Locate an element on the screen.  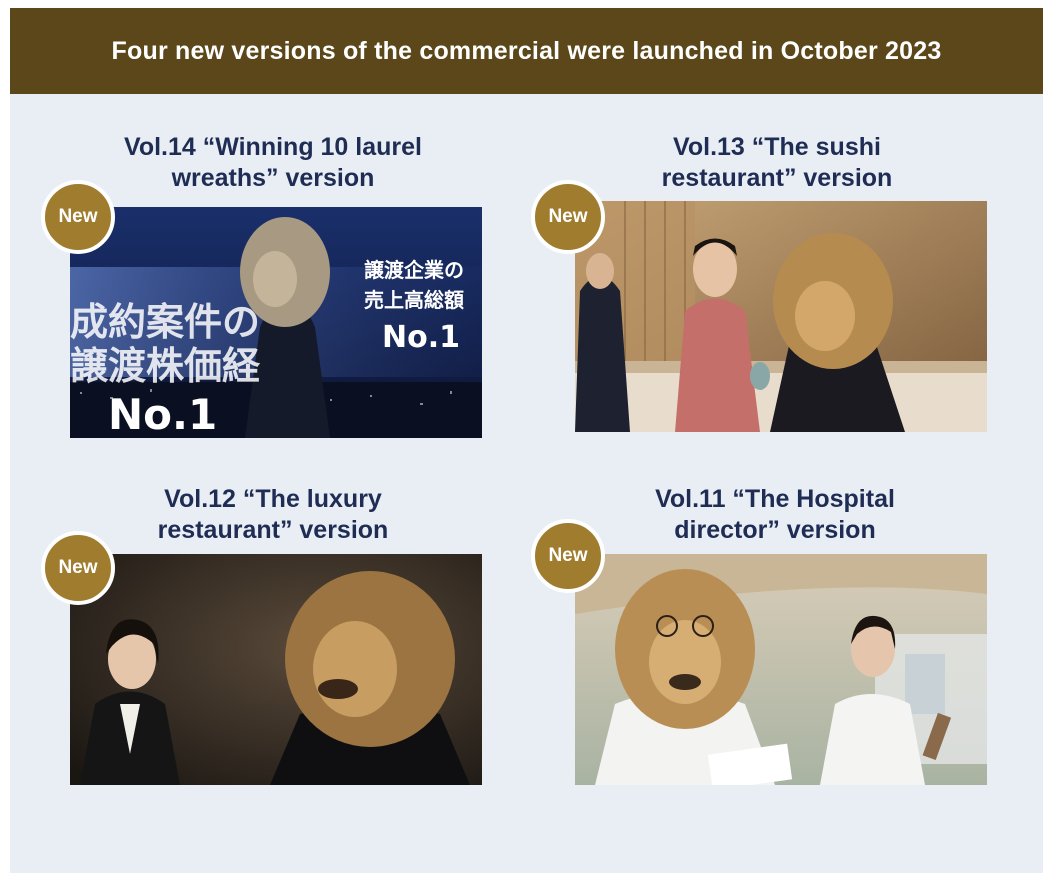
screen-text-left-1: 成約案件の is located at coordinates (165, 322).